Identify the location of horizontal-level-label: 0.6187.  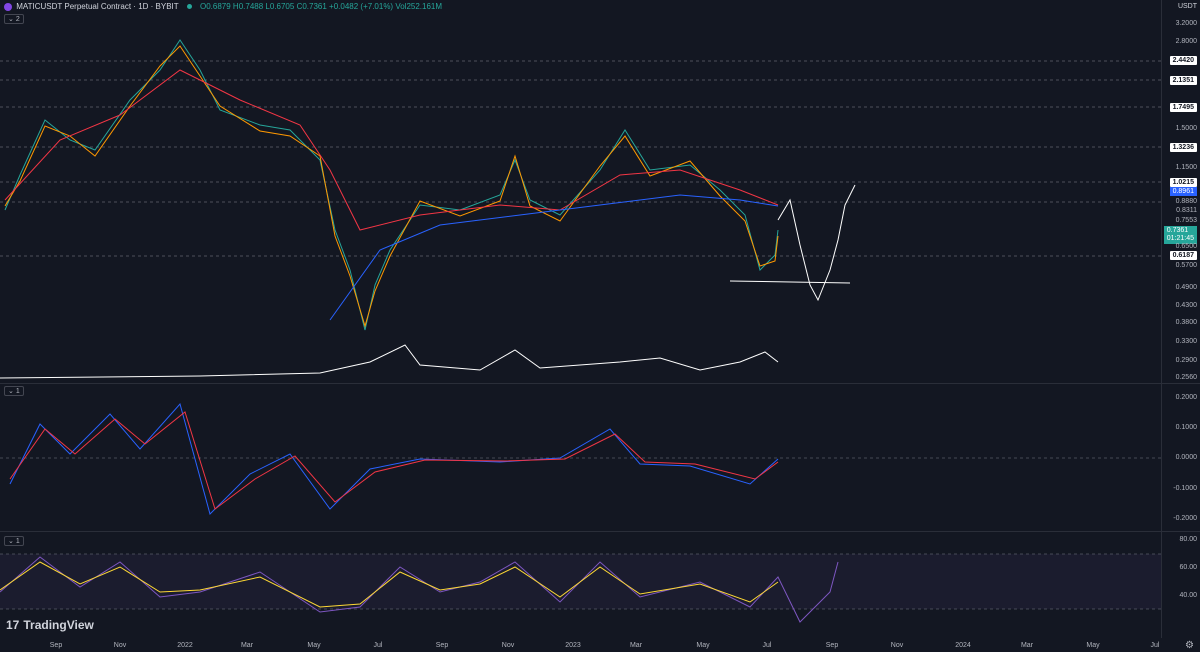
(1183, 255).